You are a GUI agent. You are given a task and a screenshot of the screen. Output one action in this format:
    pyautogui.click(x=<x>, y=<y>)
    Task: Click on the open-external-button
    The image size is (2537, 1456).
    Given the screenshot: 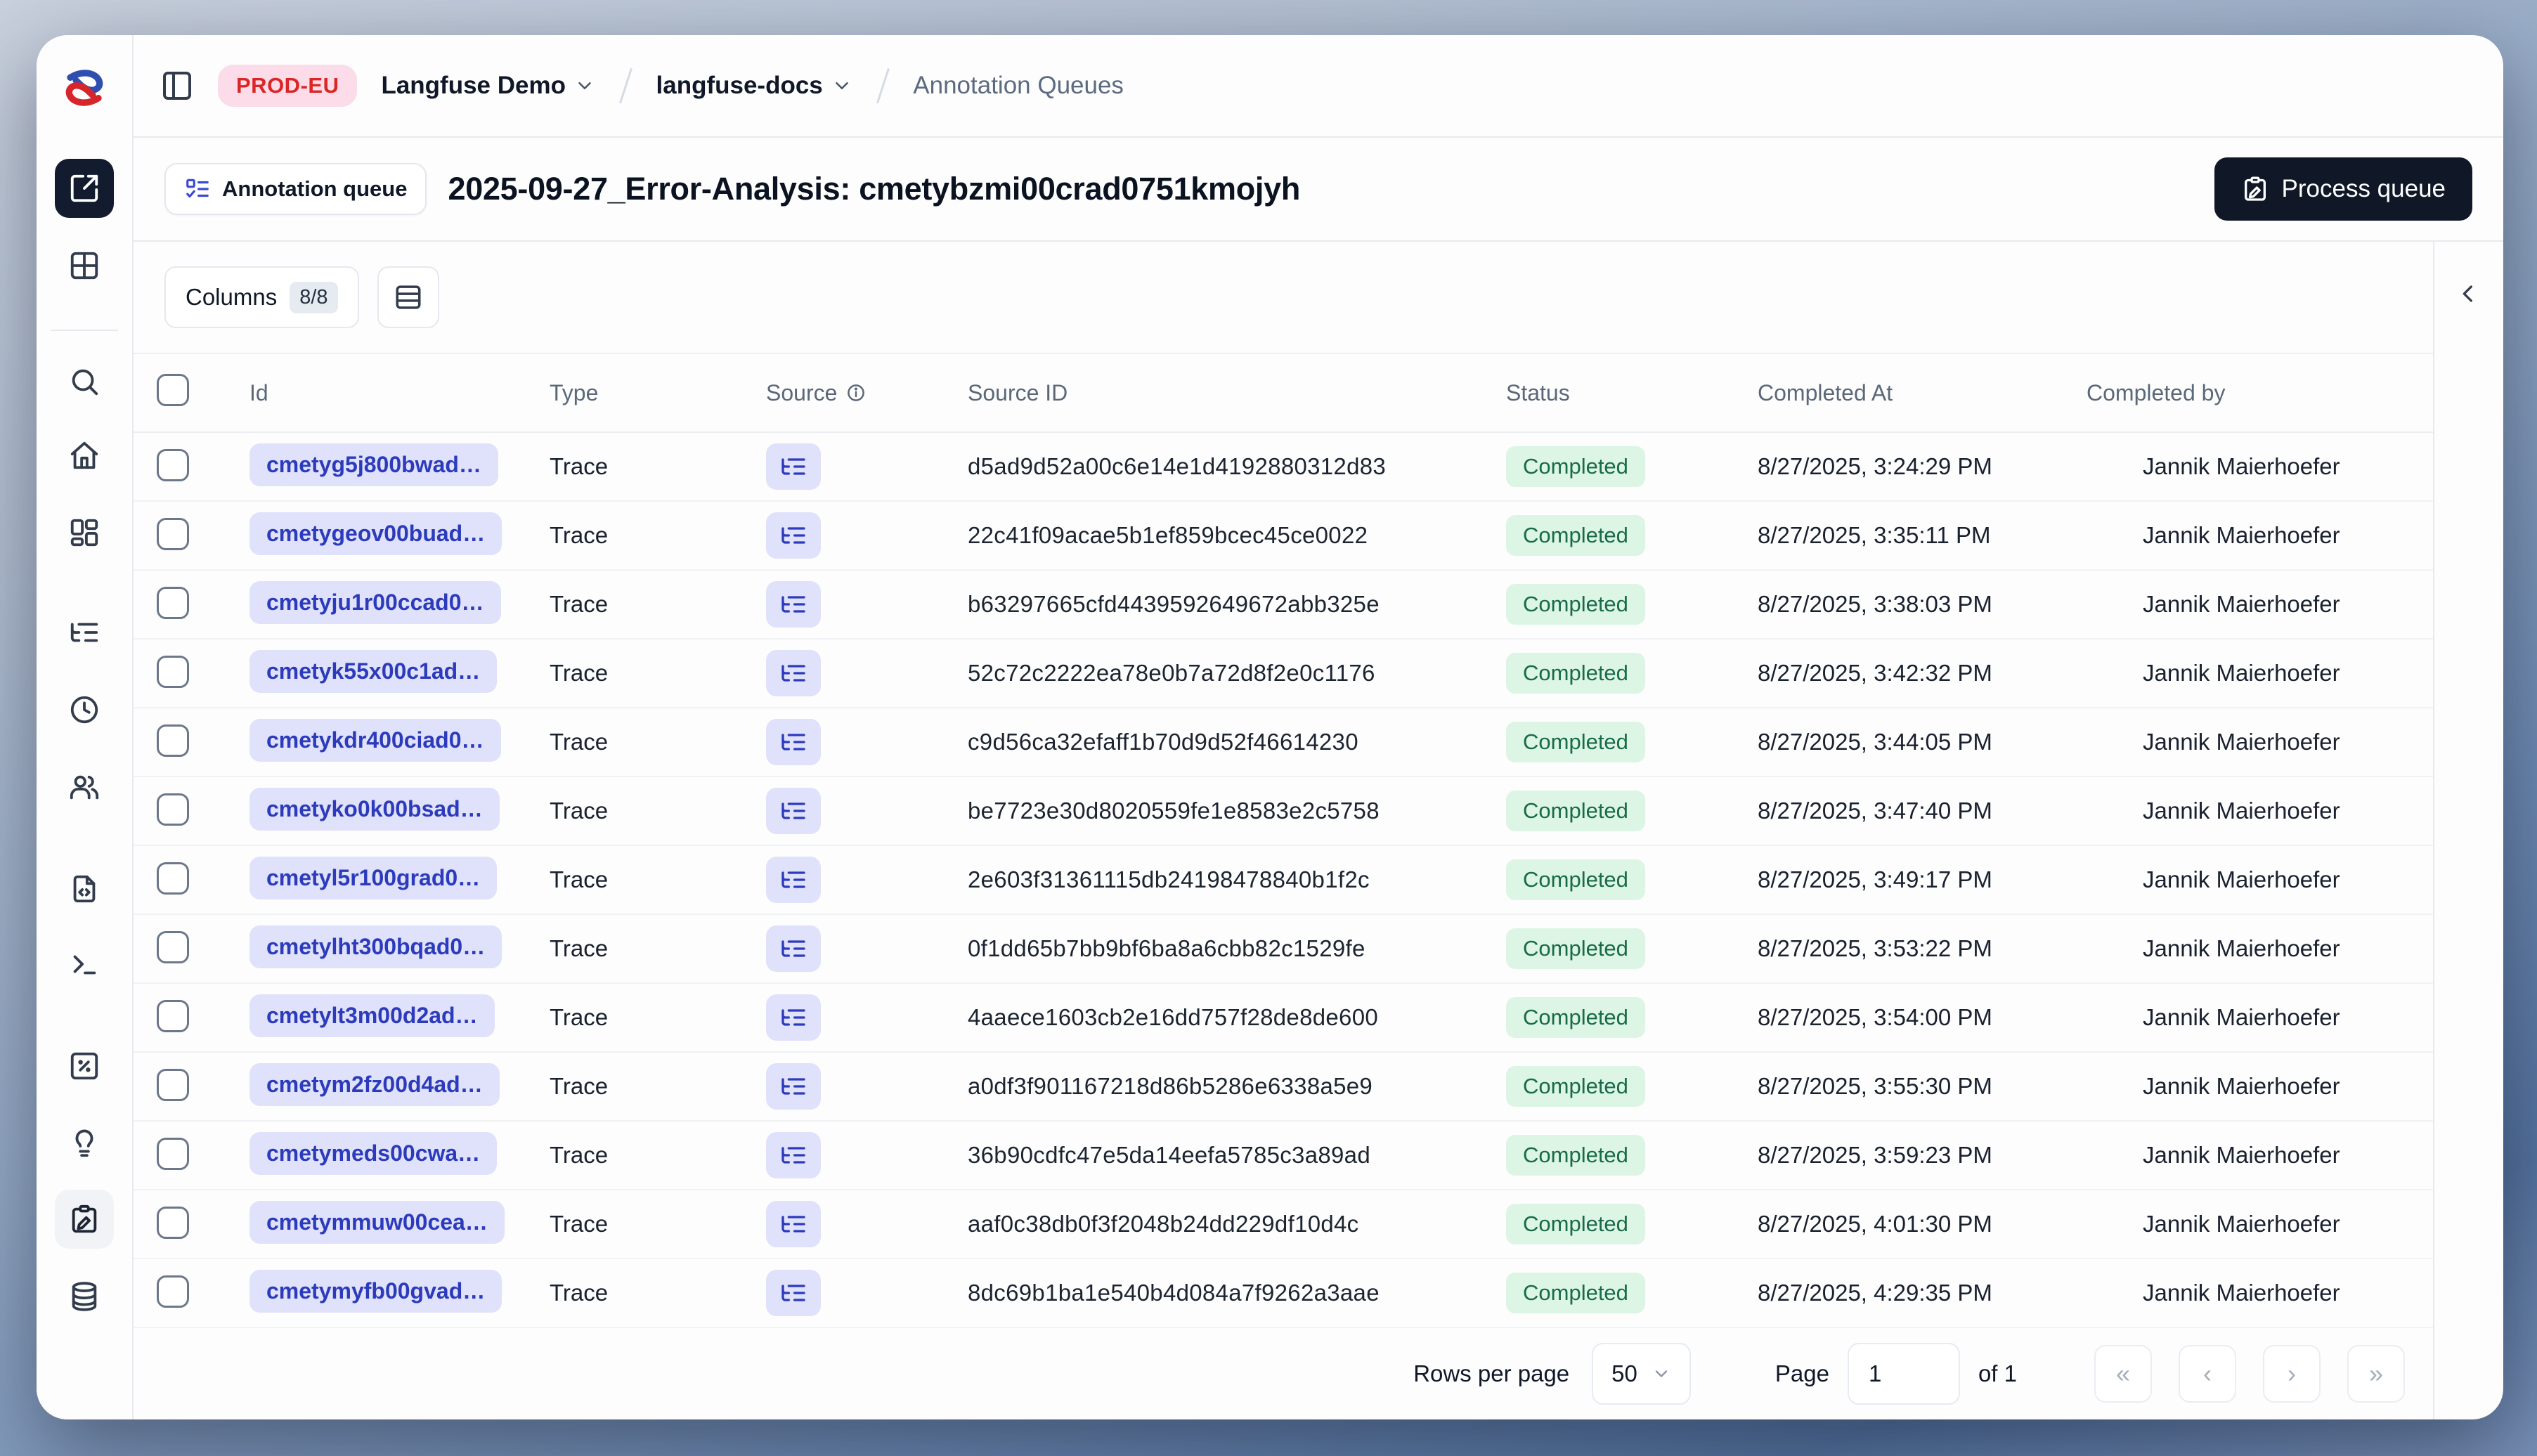 What is the action you would take?
    pyautogui.click(x=84, y=188)
    